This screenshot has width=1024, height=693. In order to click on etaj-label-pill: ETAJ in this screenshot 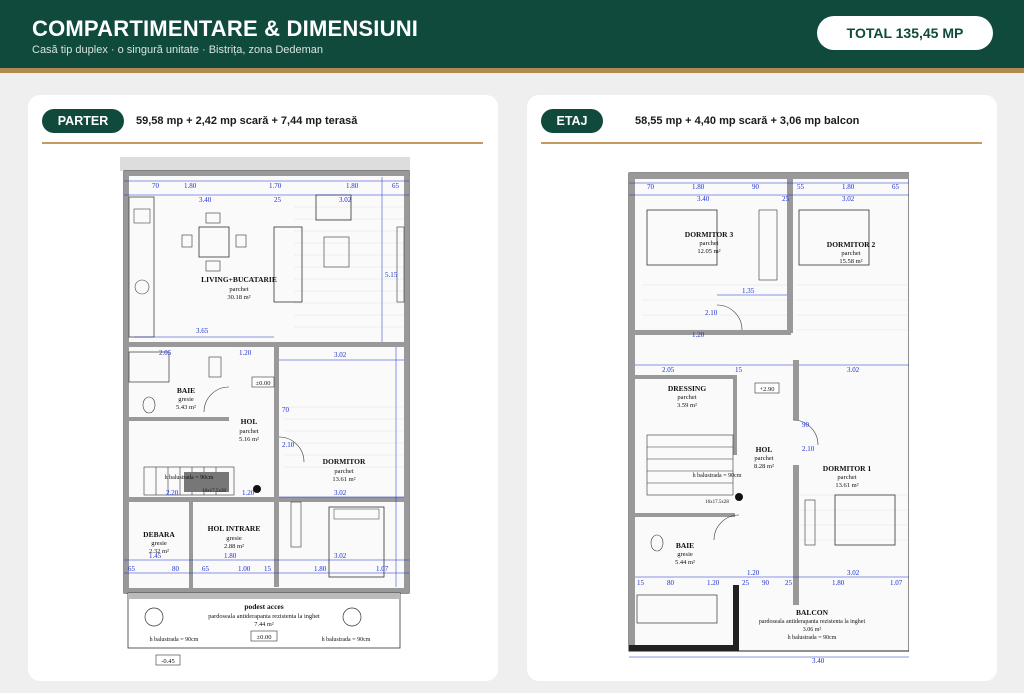, I will do `click(572, 121)`.